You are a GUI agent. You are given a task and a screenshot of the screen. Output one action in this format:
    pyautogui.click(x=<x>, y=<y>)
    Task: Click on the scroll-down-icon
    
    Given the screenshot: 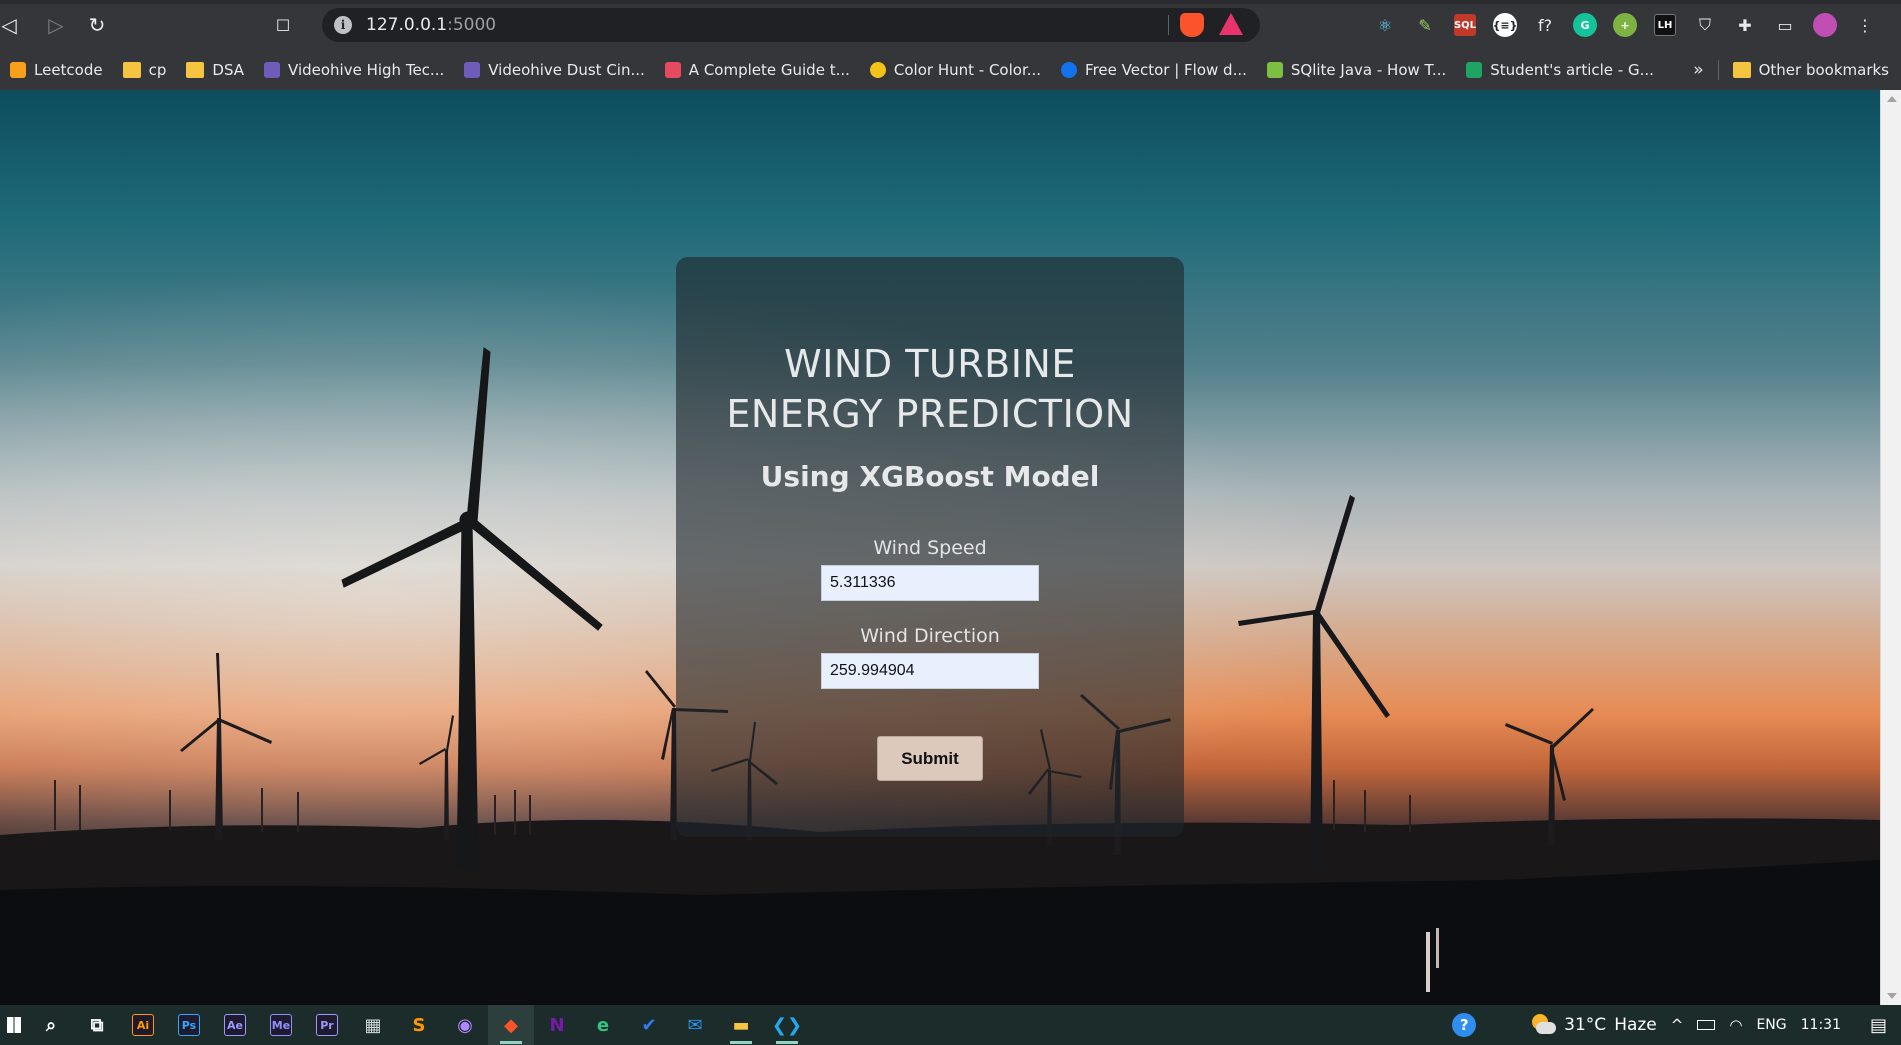 What is the action you would take?
    pyautogui.click(x=1892, y=996)
    